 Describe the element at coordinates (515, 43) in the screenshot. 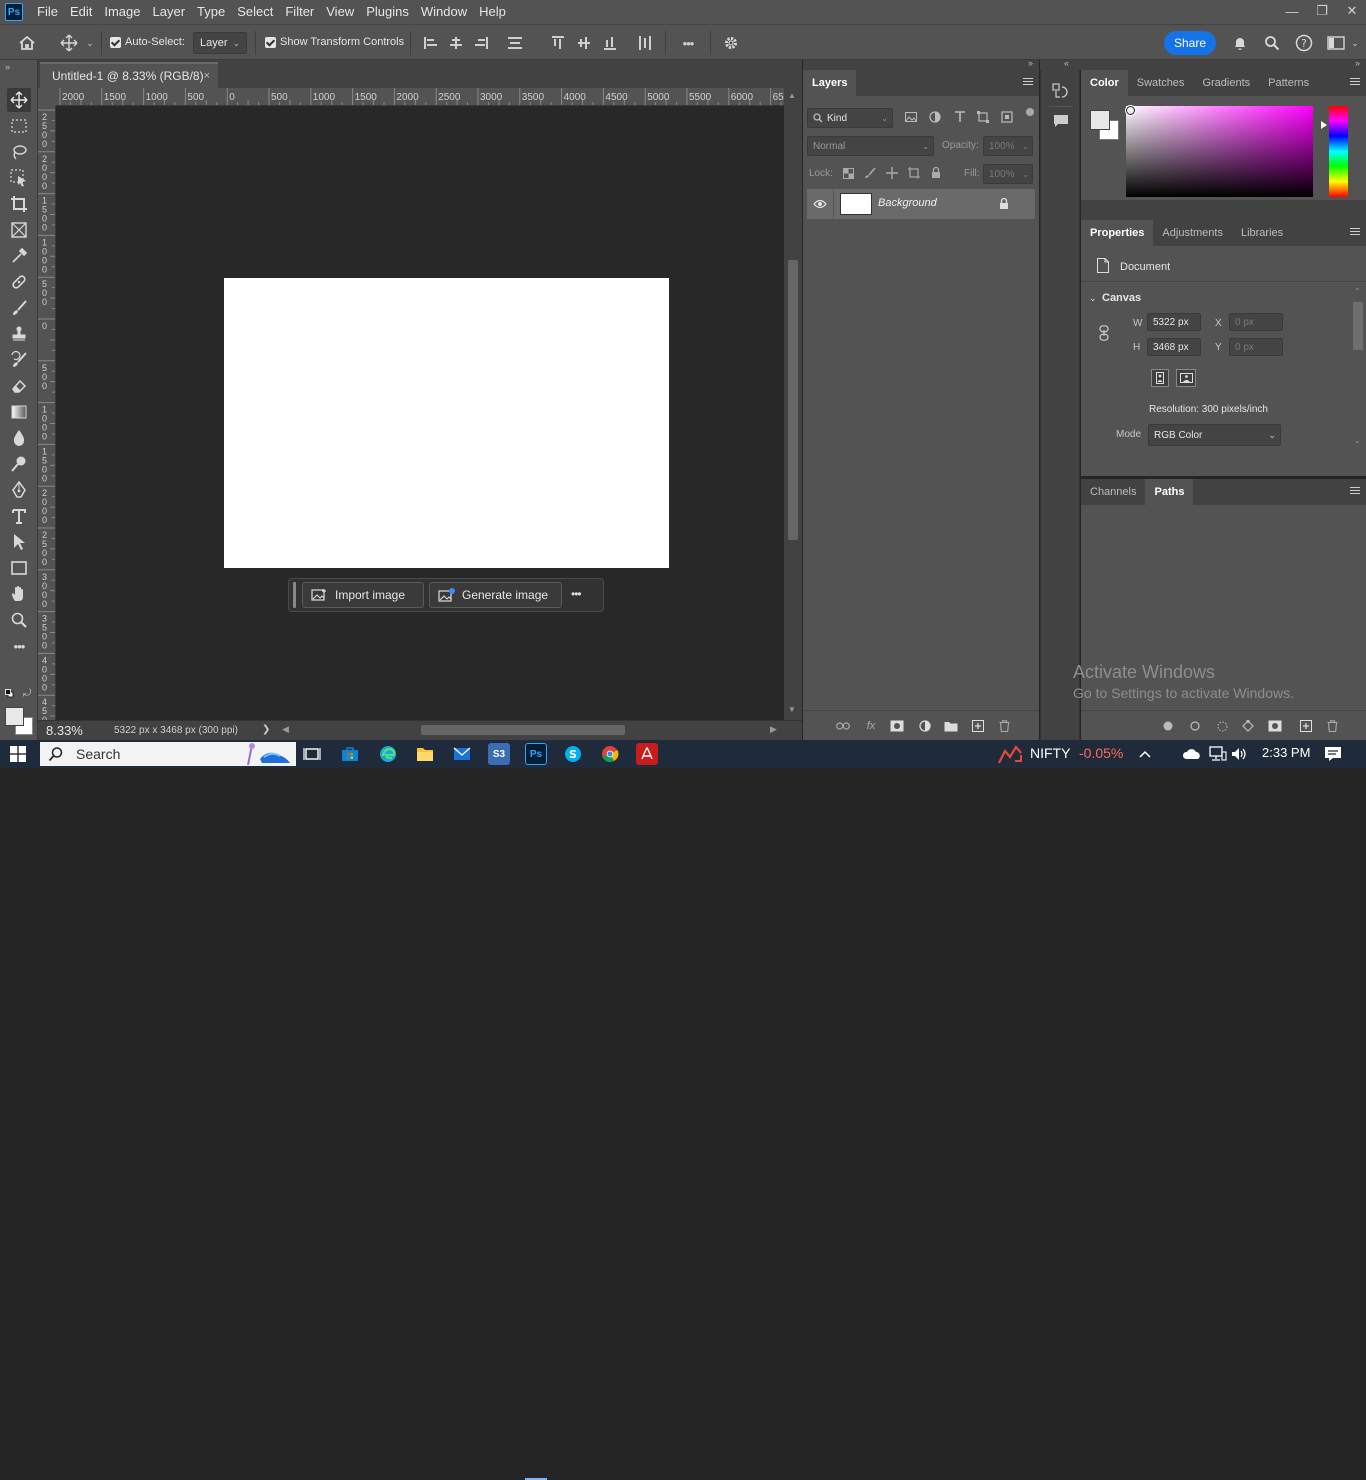

I see `distribute-vertical-icon` at that location.